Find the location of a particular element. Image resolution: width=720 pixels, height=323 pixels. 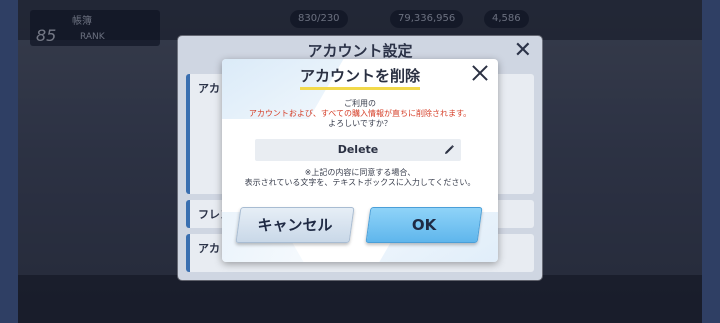

cancel-button: キャンセル is located at coordinates (295, 225).